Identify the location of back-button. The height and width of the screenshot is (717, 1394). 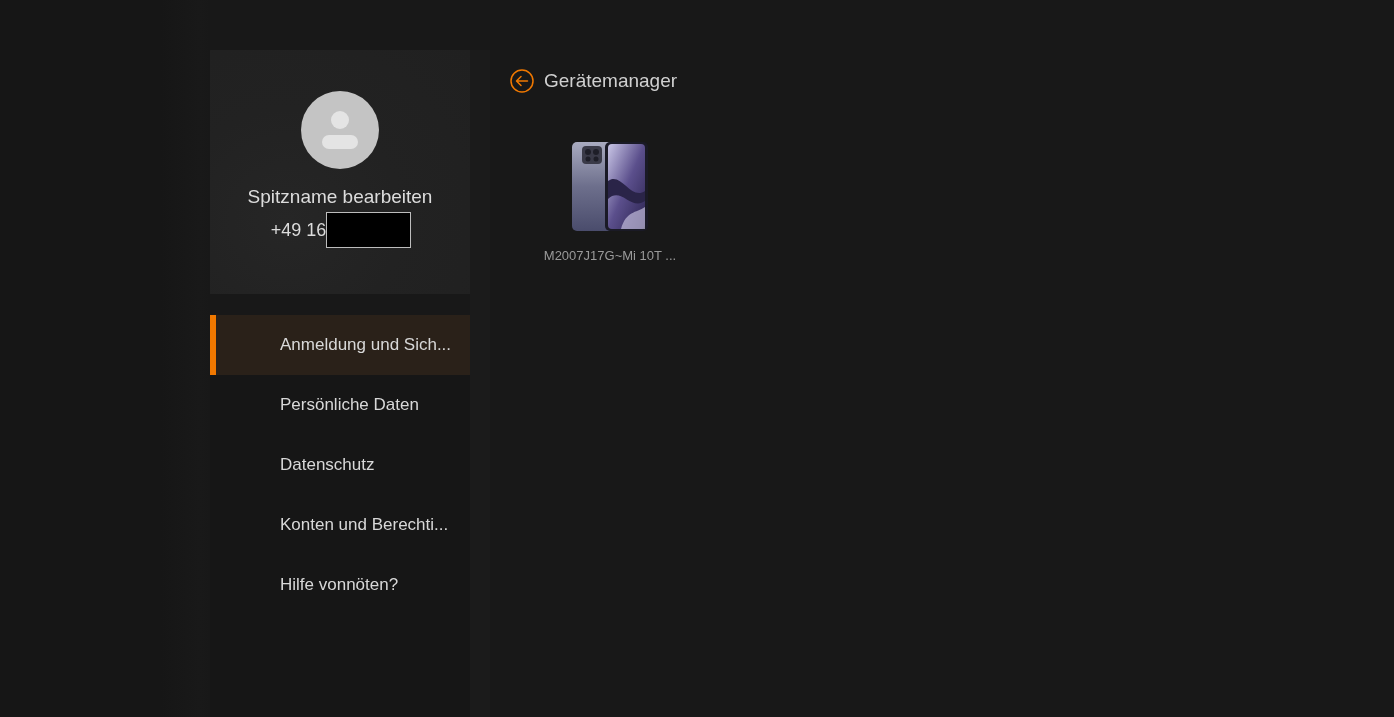
(522, 81).